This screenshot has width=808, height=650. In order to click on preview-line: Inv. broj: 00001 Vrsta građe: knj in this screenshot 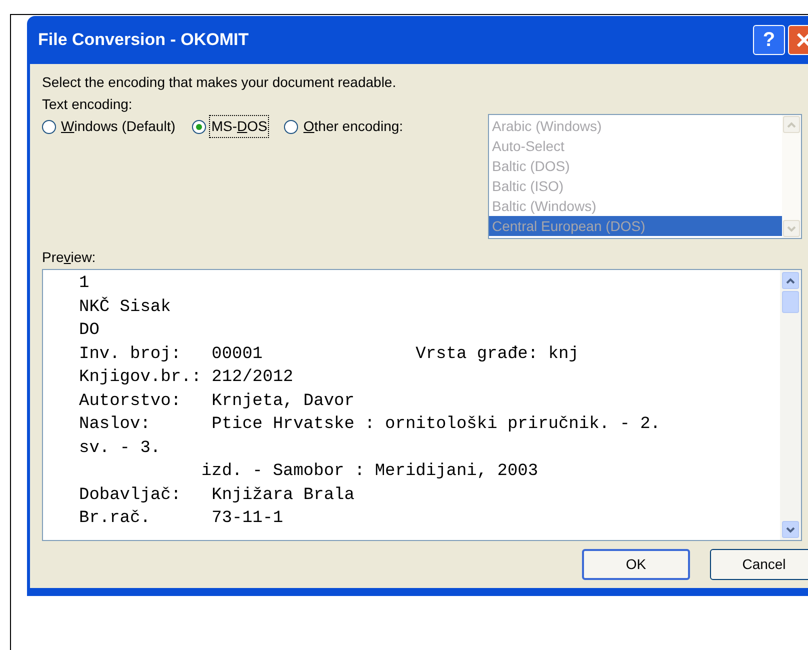, I will do `click(329, 355)`.